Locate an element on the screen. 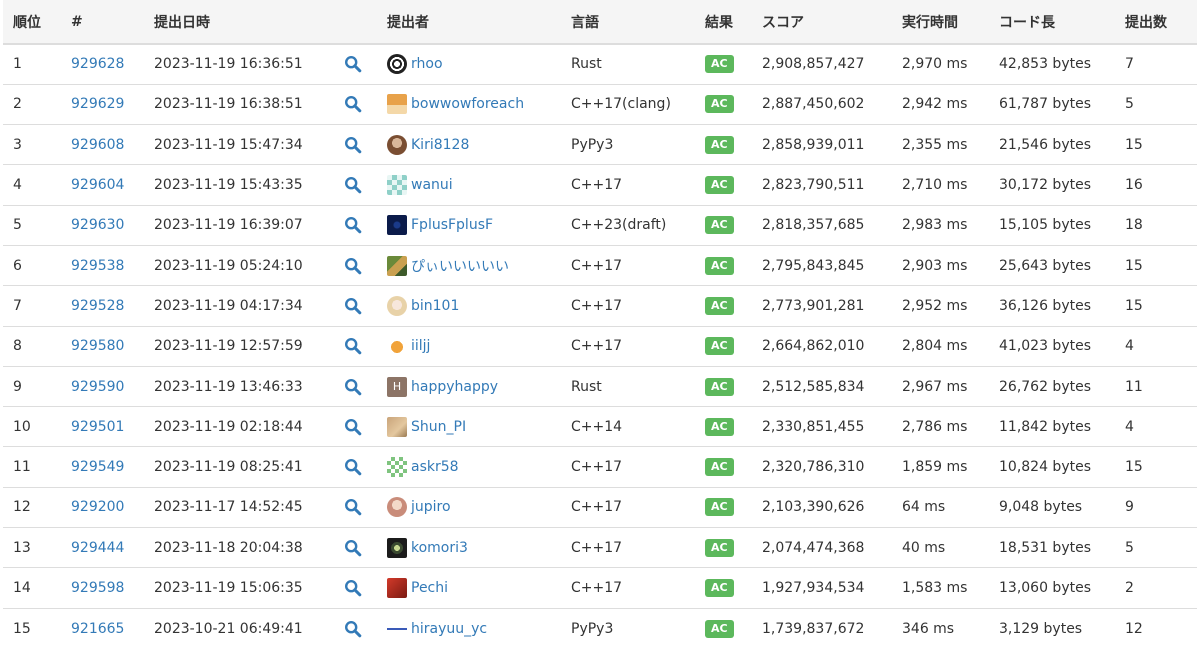 The image size is (1200, 649). submission-id-cell: 929629 is located at coordinates (102, 104).